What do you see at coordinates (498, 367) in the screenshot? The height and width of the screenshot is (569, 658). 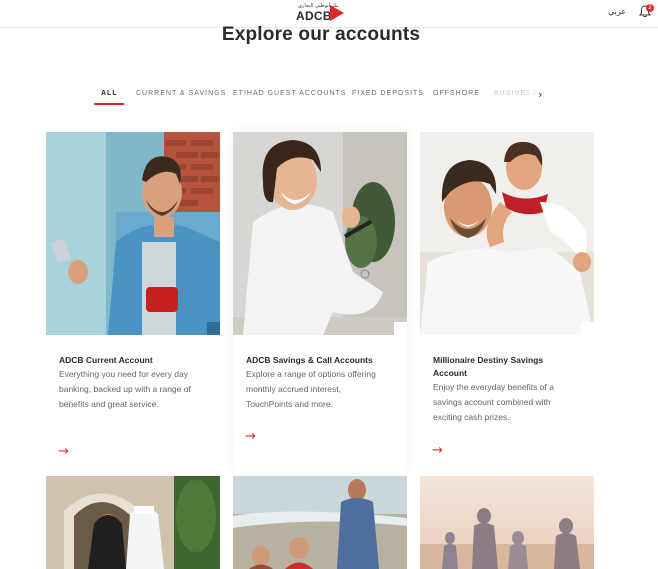 I see `card-title: Millionaire Destiny Savings Account` at bounding box center [498, 367].